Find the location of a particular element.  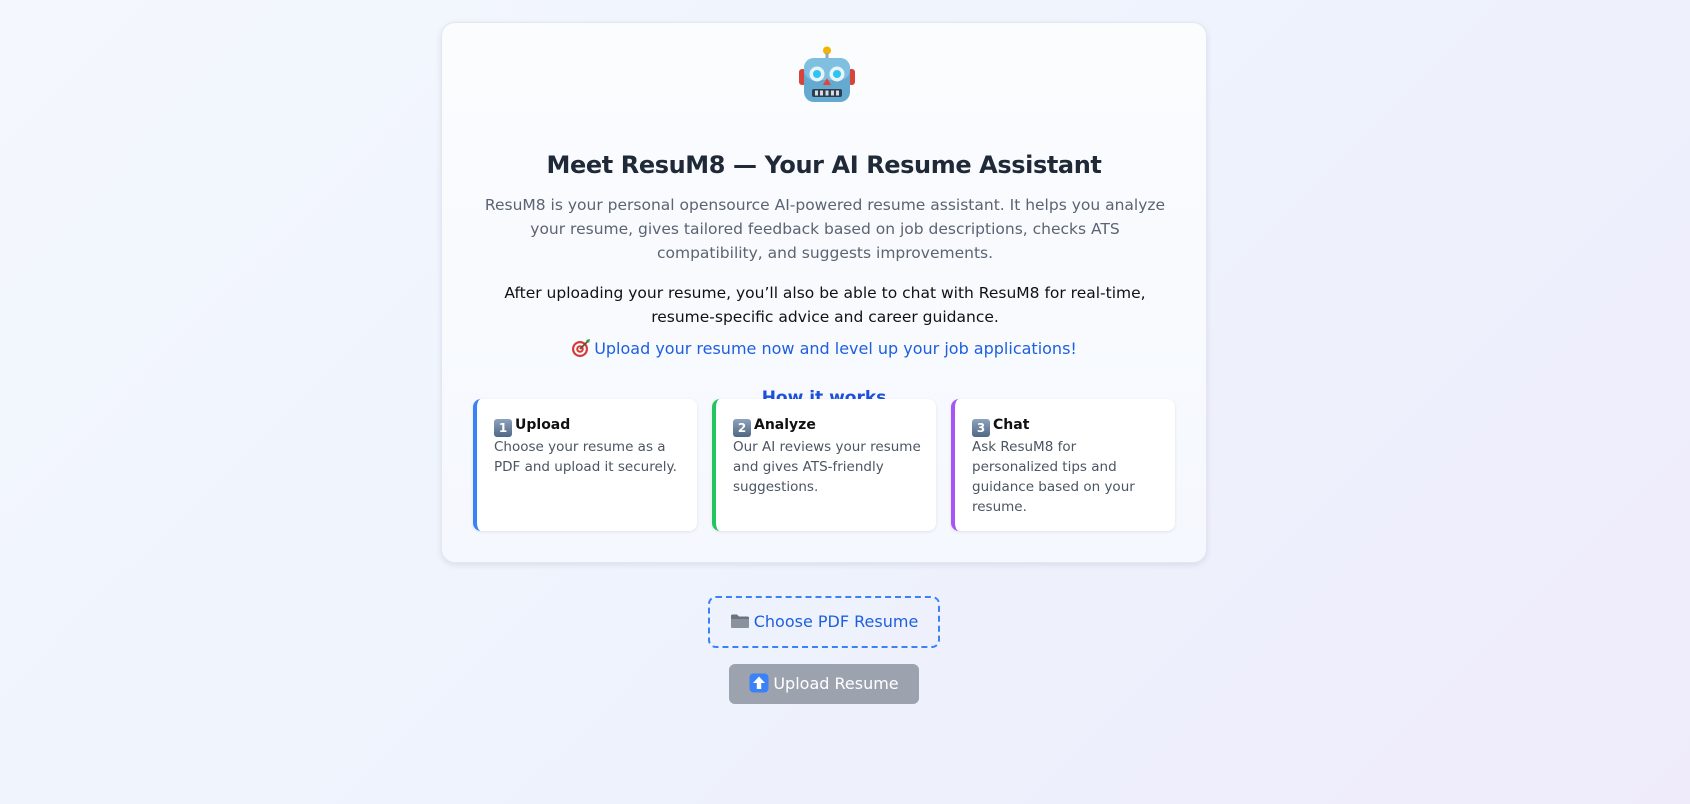

upload-resume-label: Upload Resume is located at coordinates (836, 683).